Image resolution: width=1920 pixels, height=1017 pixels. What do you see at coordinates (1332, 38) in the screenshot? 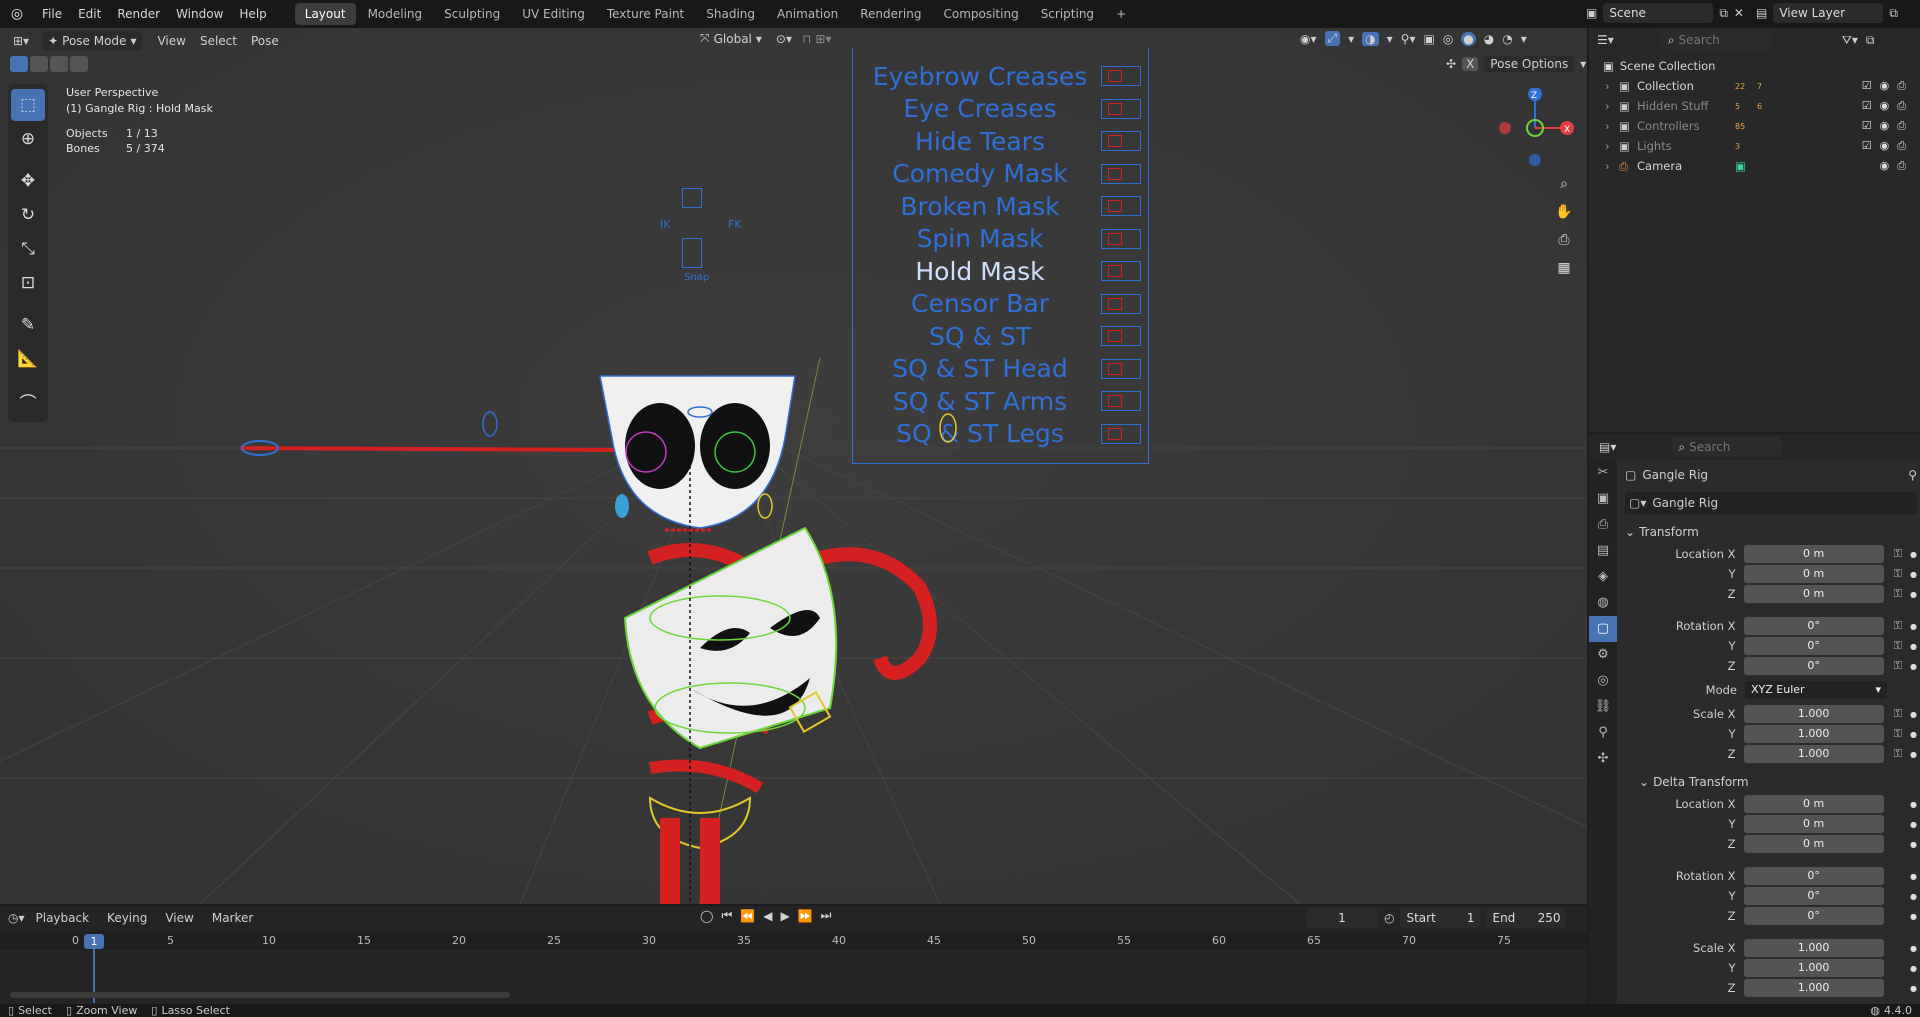
I see `gizmo-toggle-icon: ⤢` at bounding box center [1332, 38].